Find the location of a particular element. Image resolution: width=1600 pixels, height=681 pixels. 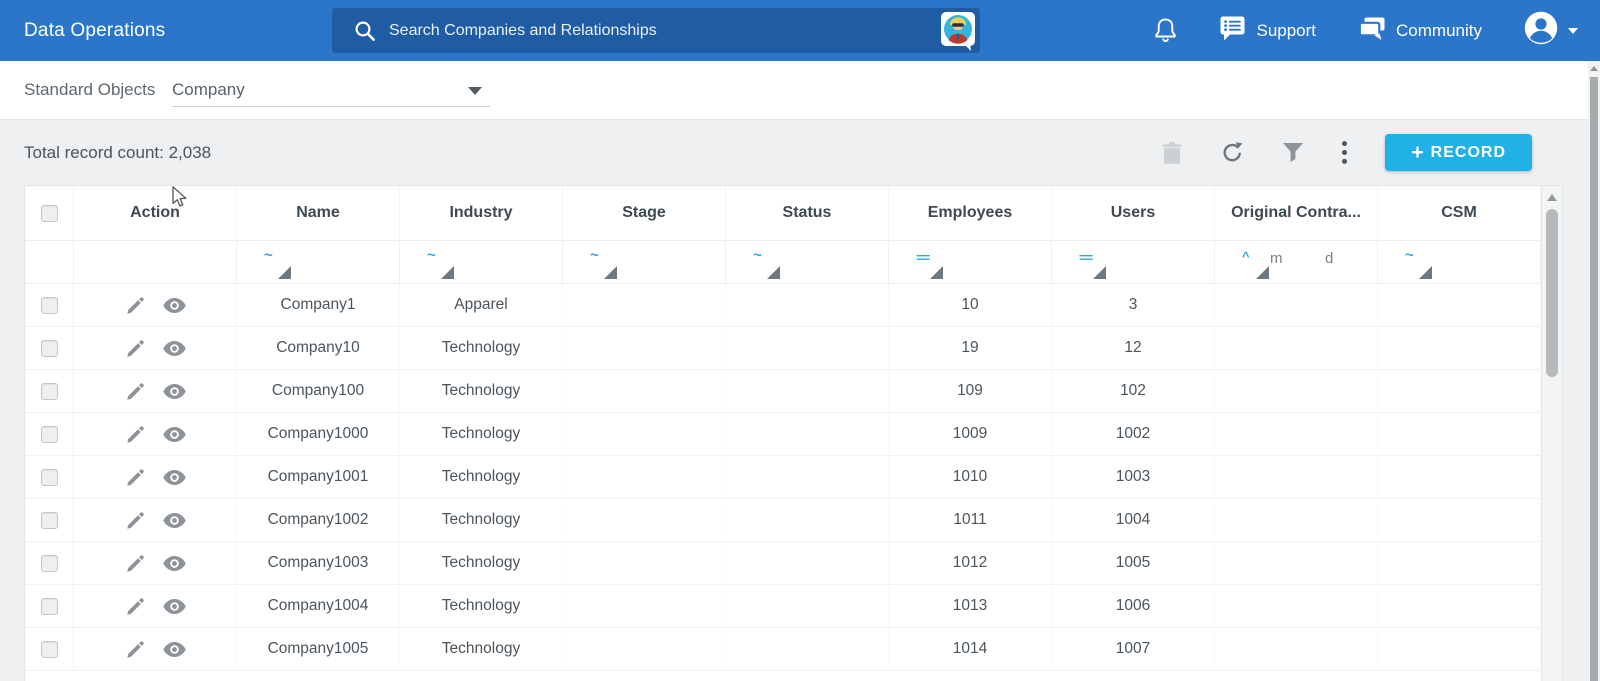

column-header-csm: CSM is located at coordinates (1459, 213).